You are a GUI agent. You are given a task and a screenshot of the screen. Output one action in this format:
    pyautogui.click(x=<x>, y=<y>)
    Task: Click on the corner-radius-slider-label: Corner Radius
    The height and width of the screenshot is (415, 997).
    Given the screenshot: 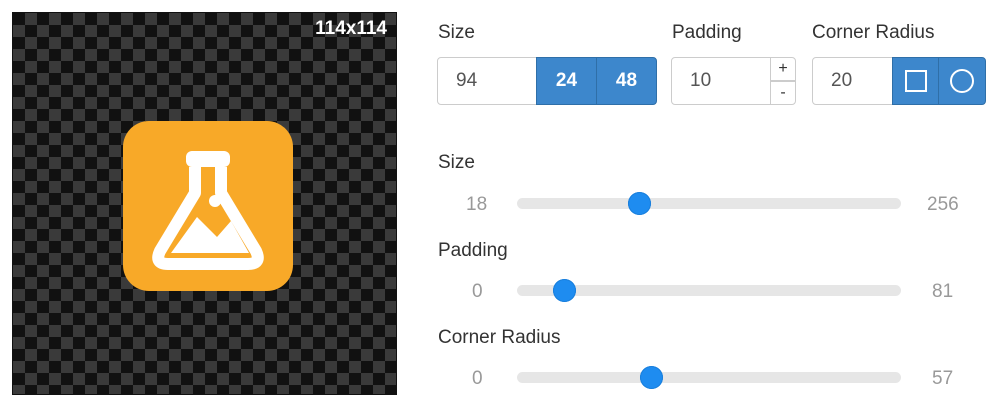 What is the action you would take?
    pyautogui.click(x=499, y=337)
    